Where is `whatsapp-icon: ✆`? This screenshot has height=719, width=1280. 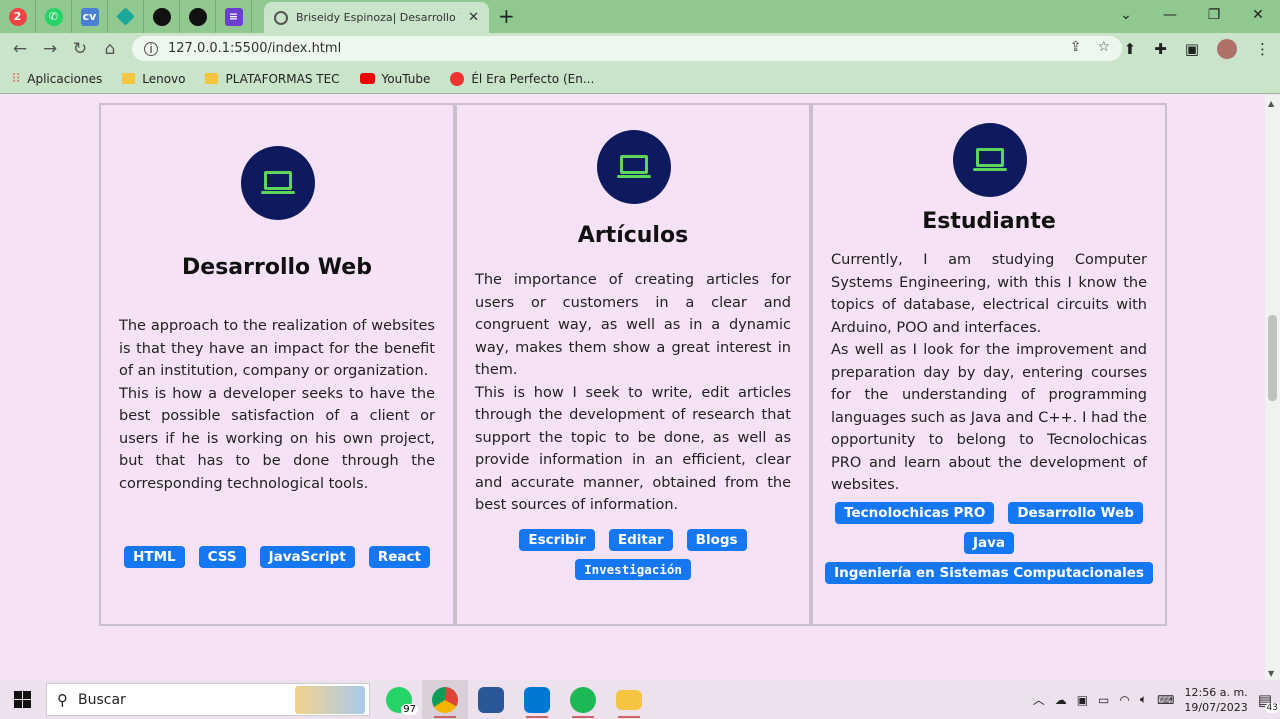 whatsapp-icon: ✆ is located at coordinates (53, 16).